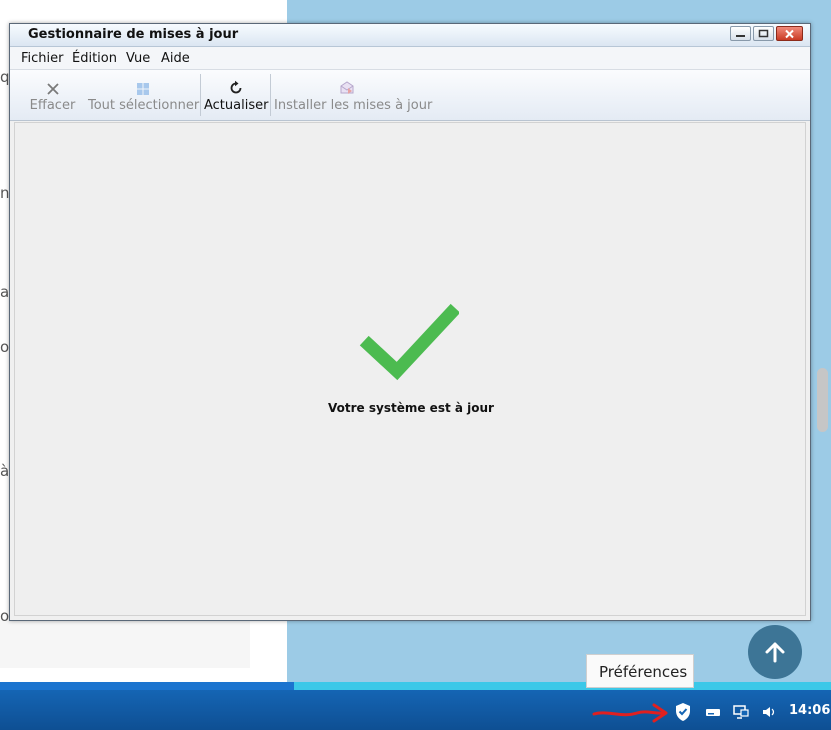 Image resolution: width=831 pixels, height=730 pixels. What do you see at coordinates (147, 686) in the screenshot?
I see `page-progress-fill` at bounding box center [147, 686].